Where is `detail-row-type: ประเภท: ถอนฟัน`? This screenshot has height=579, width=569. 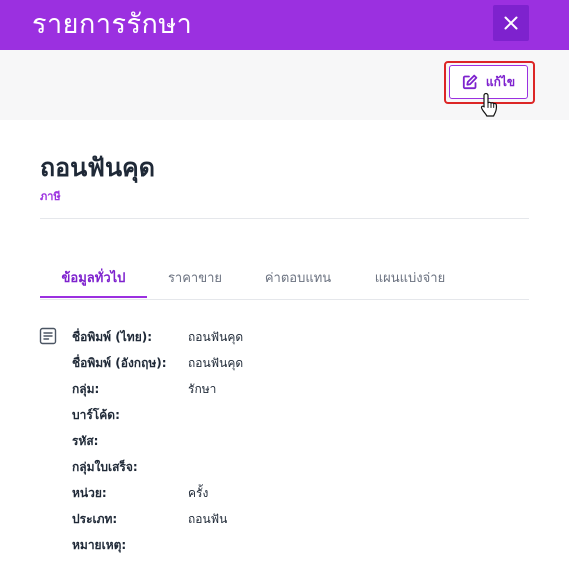 detail-row-type: ประเภท: ถอนฟัน is located at coordinates (292, 519).